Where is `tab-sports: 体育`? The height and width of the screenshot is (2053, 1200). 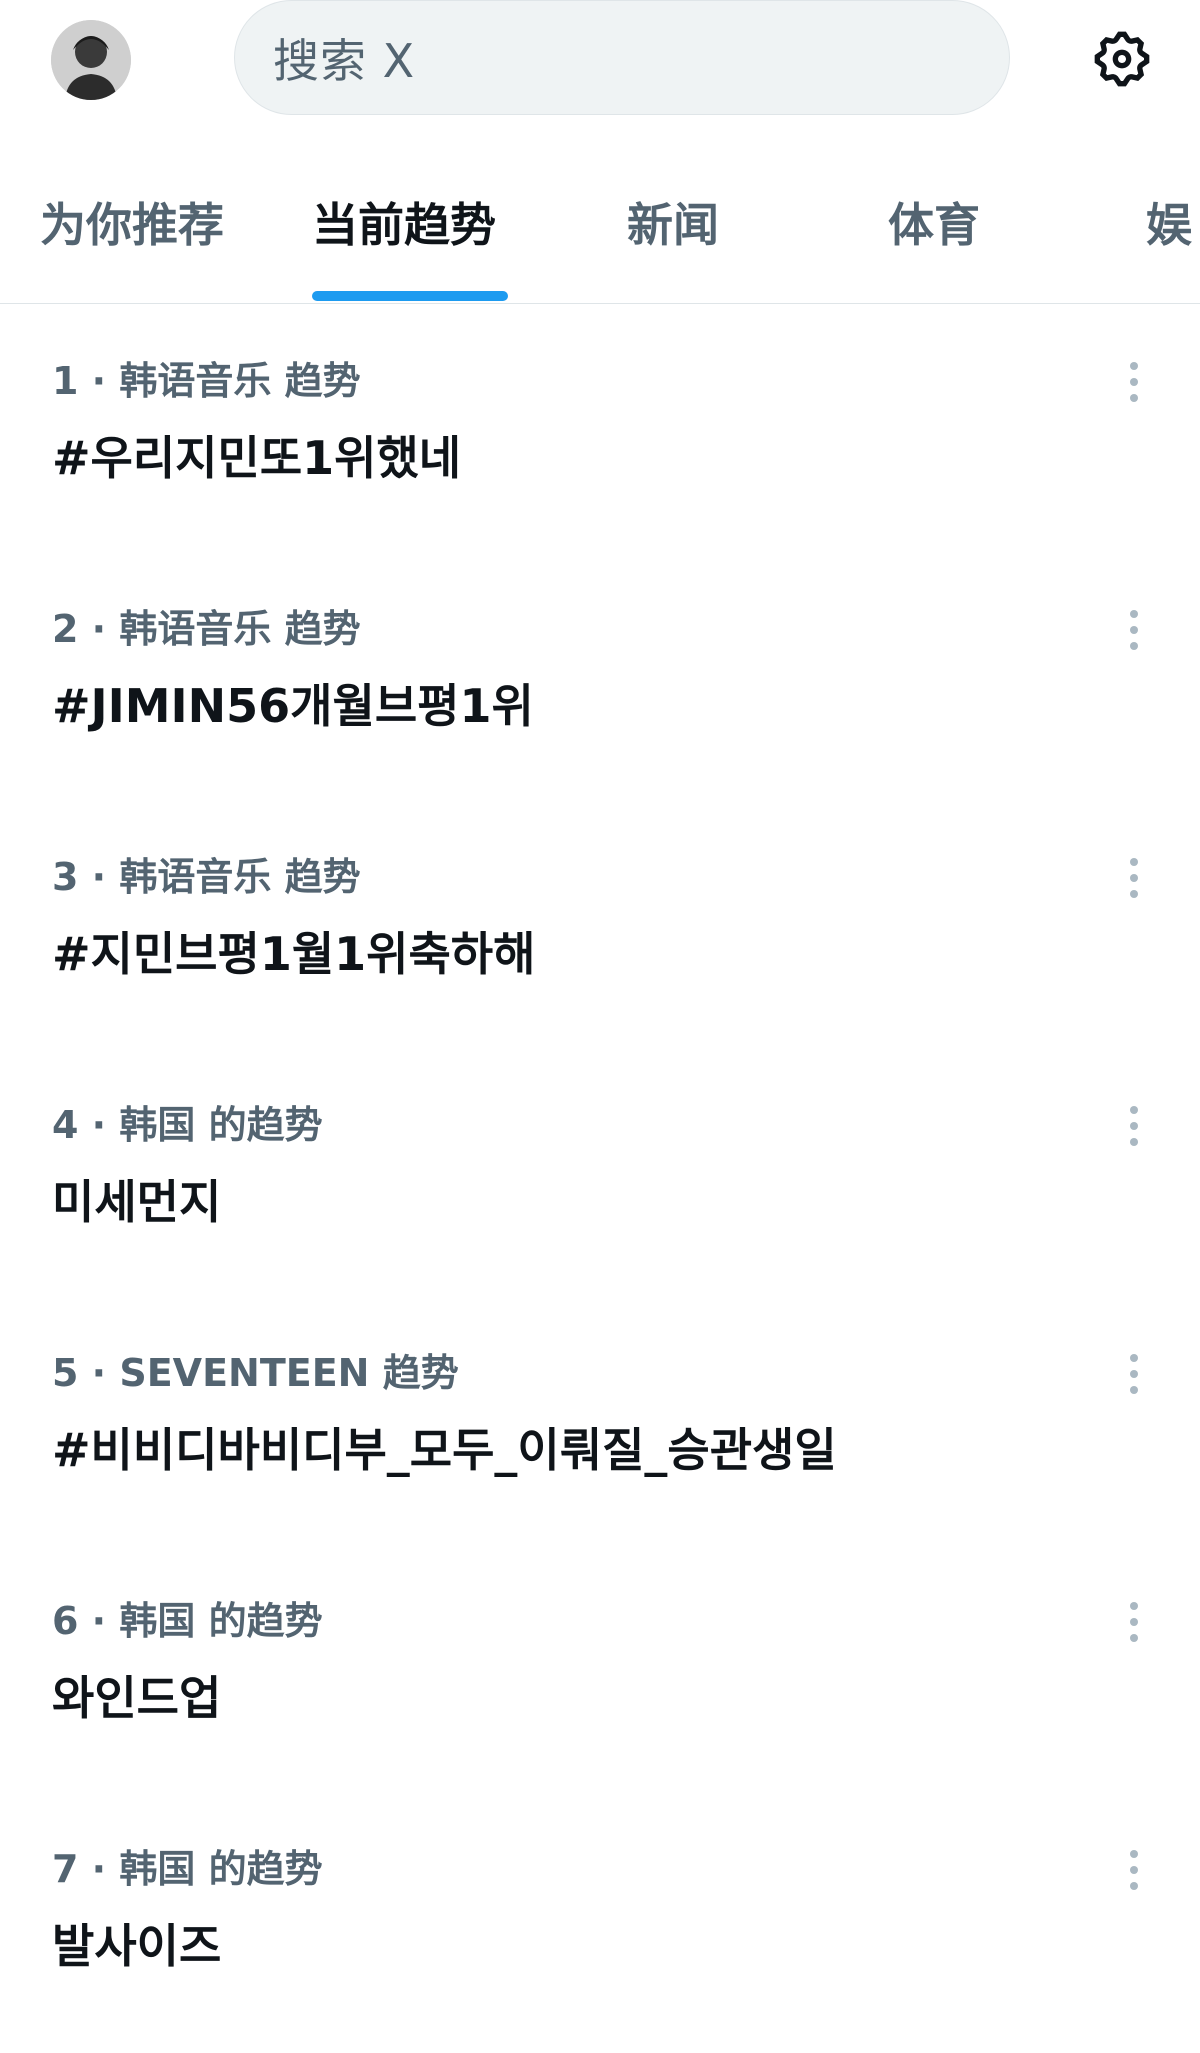 tab-sports: 体育 is located at coordinates (937, 242).